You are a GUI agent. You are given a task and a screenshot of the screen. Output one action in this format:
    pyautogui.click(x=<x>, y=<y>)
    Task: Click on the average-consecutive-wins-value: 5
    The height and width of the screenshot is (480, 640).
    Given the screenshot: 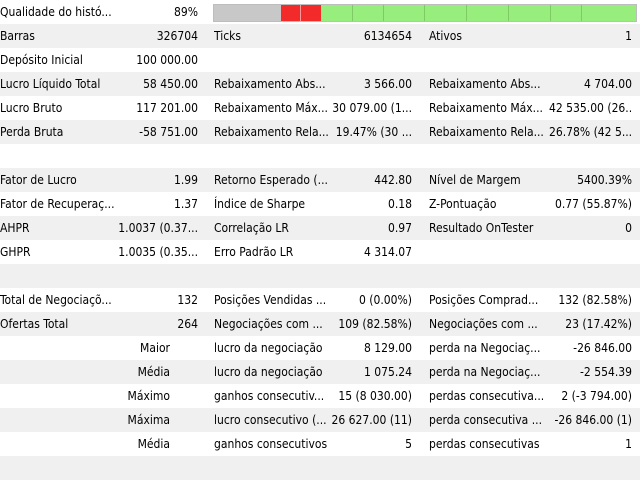 What is the action you would take?
    pyautogui.click(x=408, y=444)
    